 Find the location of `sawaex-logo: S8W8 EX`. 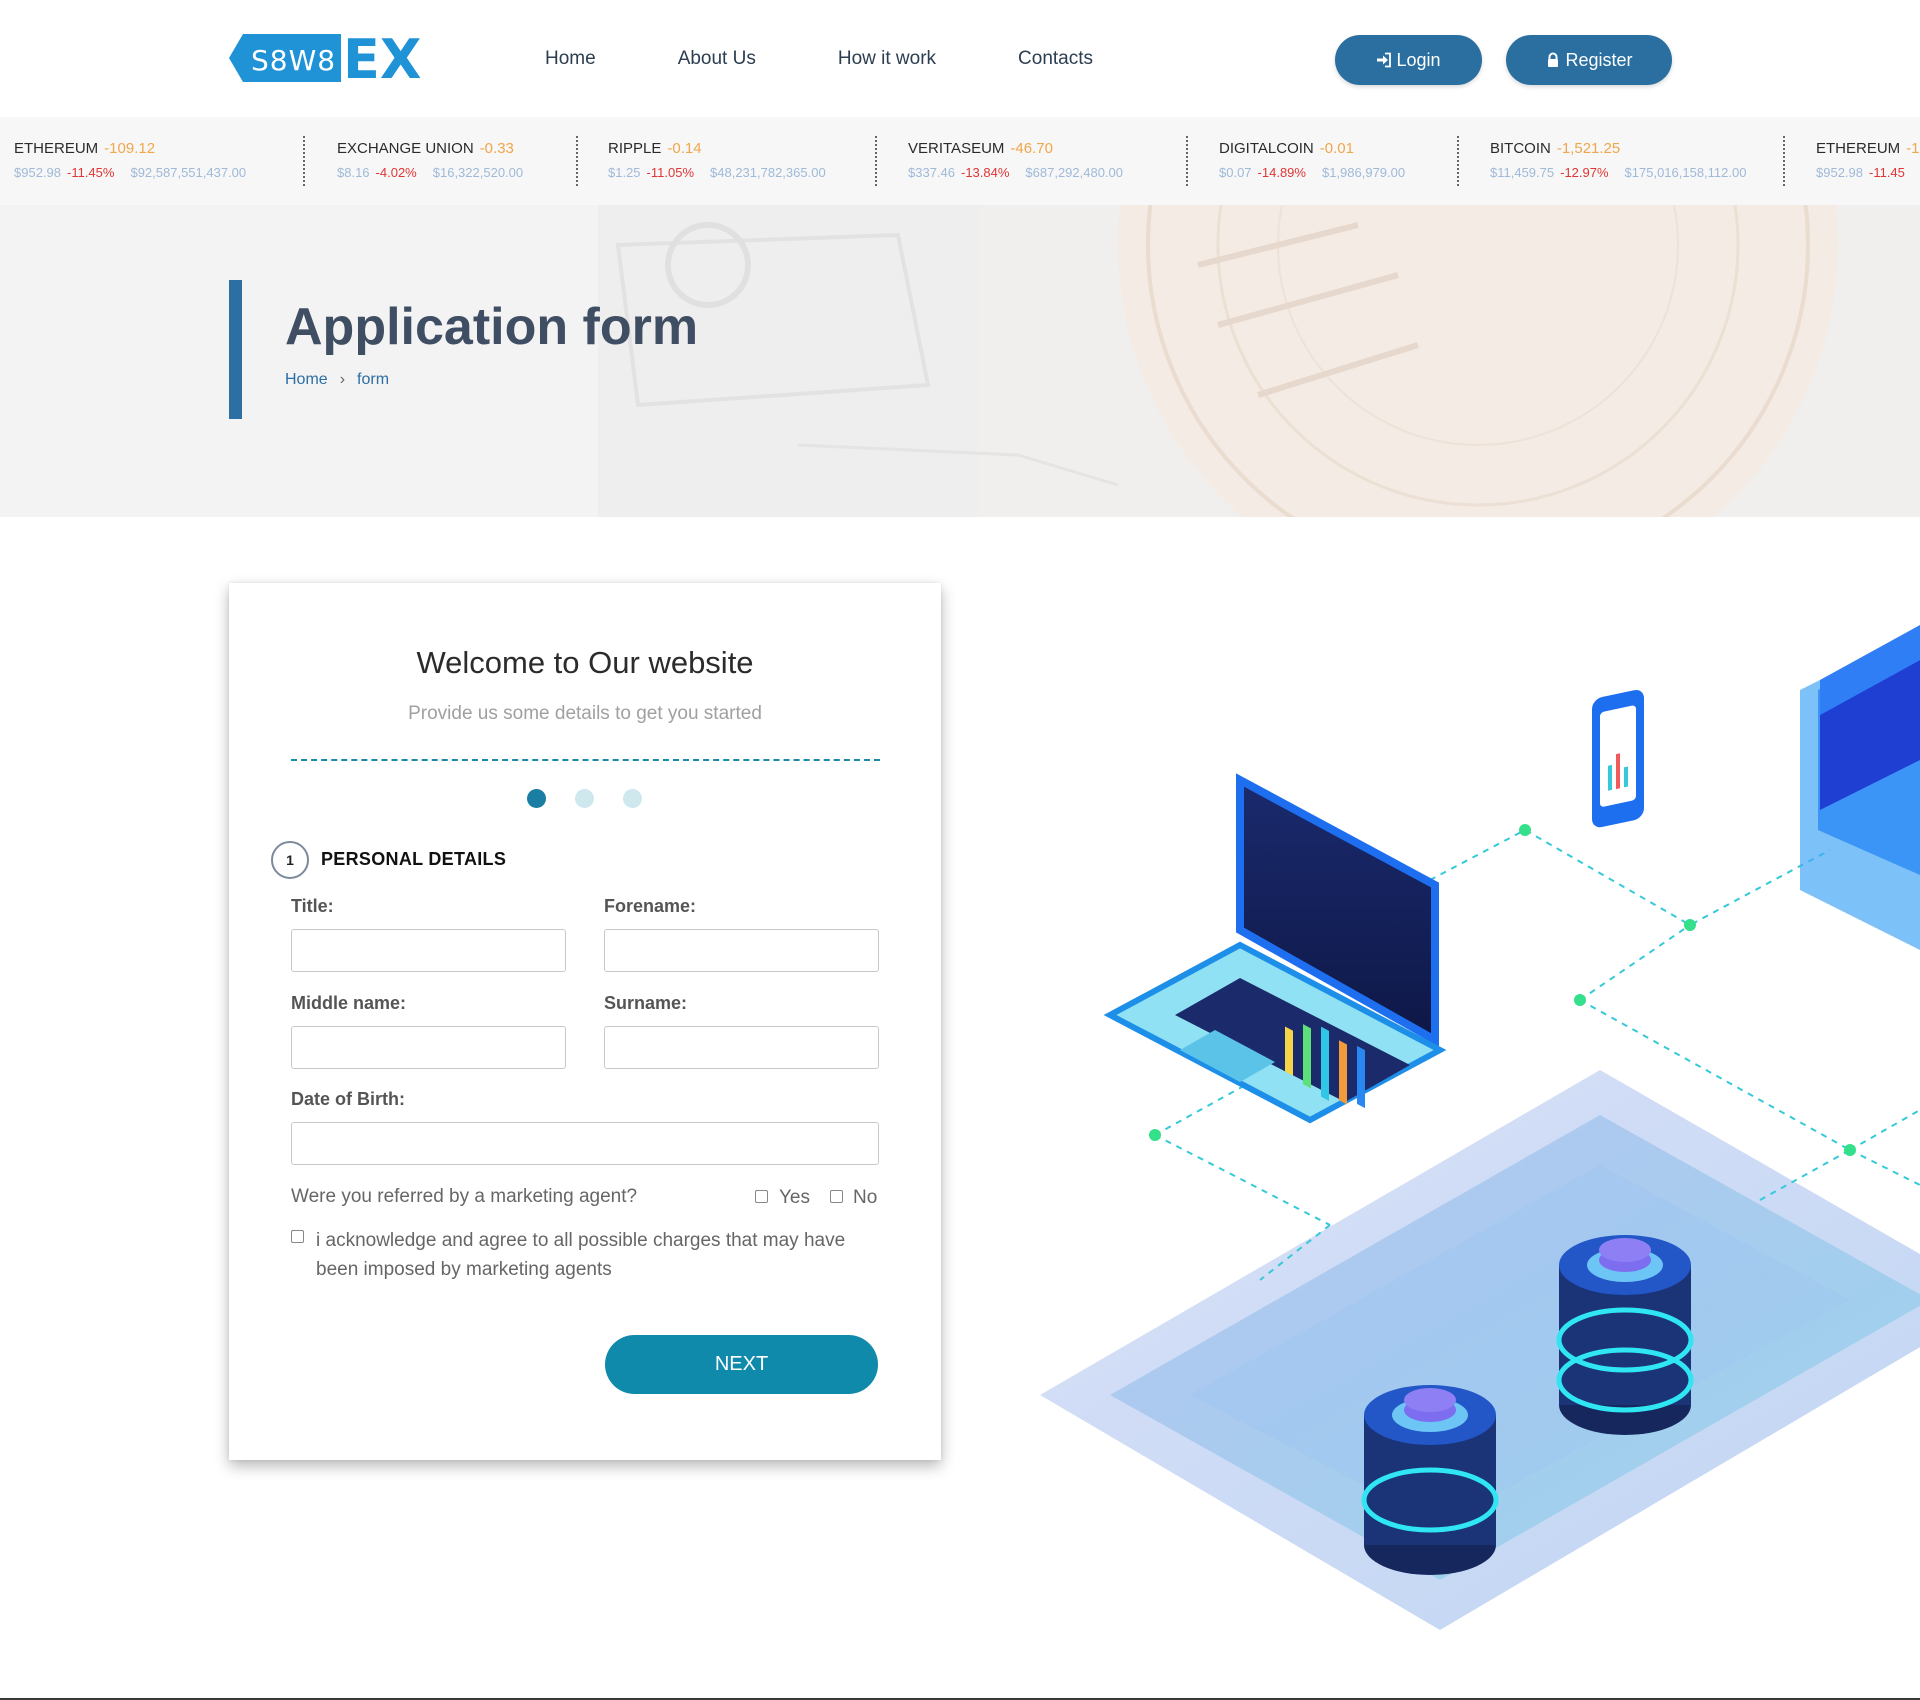

sawaex-logo: S8W8 EX is located at coordinates (336, 58).